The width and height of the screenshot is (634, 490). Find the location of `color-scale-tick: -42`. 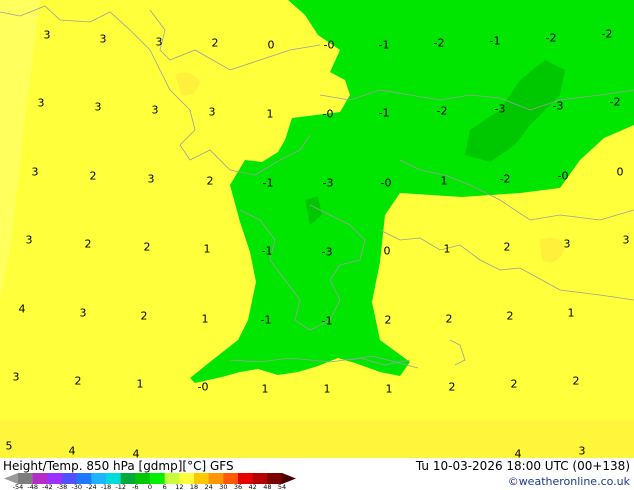

color-scale-tick: -42 is located at coordinates (47, 486).